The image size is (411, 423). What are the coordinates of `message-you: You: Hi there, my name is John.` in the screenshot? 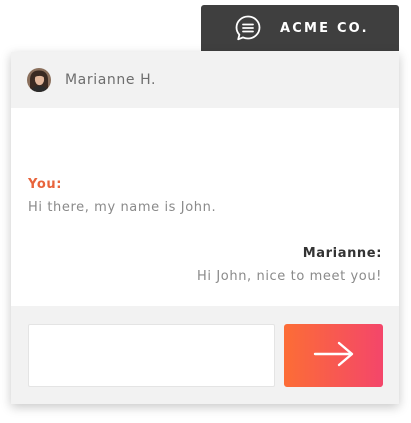 It's located at (122, 196).